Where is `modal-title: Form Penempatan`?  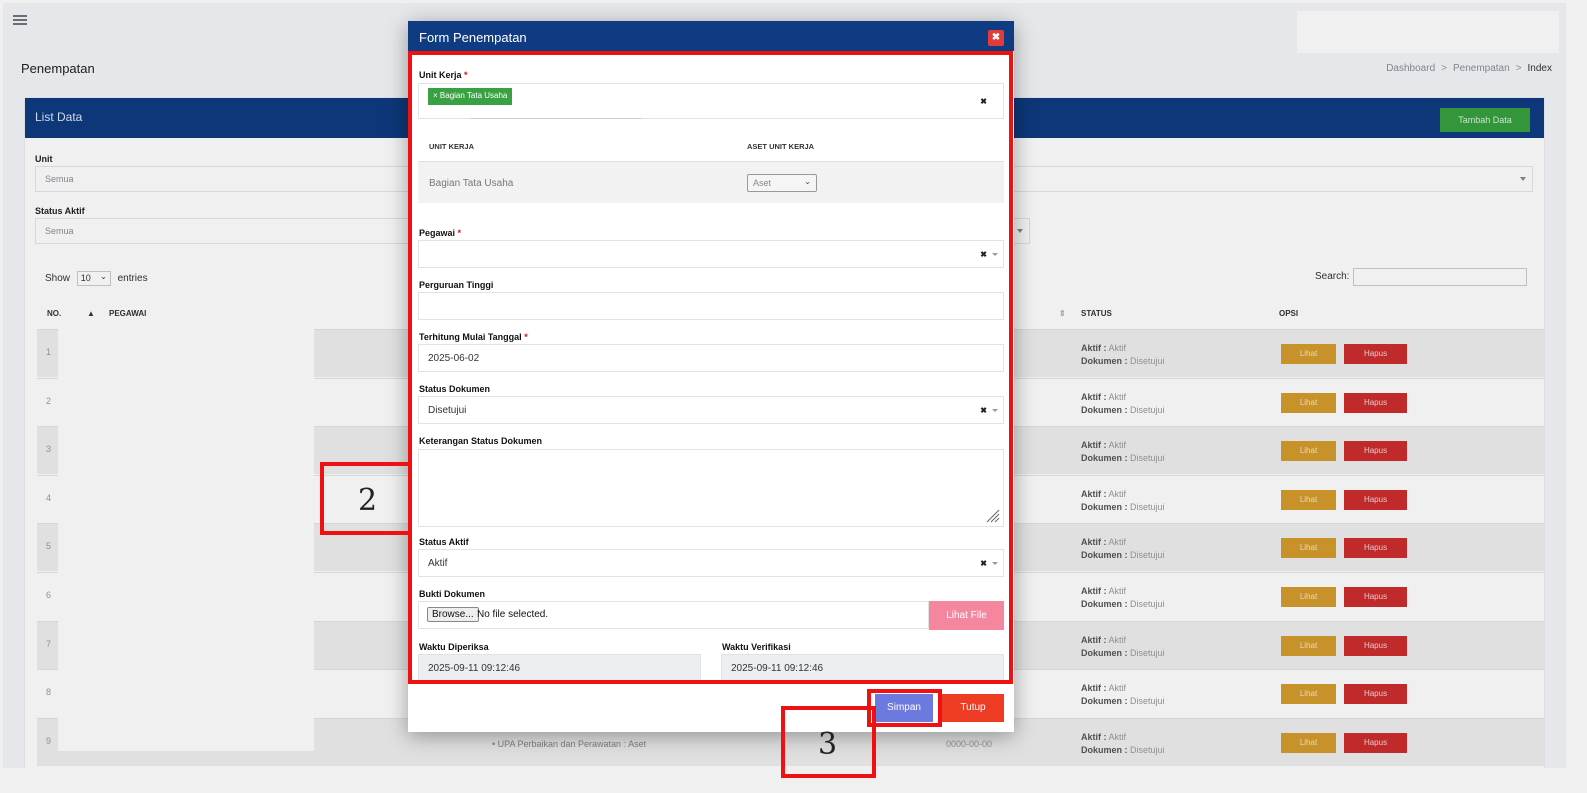
modal-title: Form Penempatan is located at coordinates (473, 37).